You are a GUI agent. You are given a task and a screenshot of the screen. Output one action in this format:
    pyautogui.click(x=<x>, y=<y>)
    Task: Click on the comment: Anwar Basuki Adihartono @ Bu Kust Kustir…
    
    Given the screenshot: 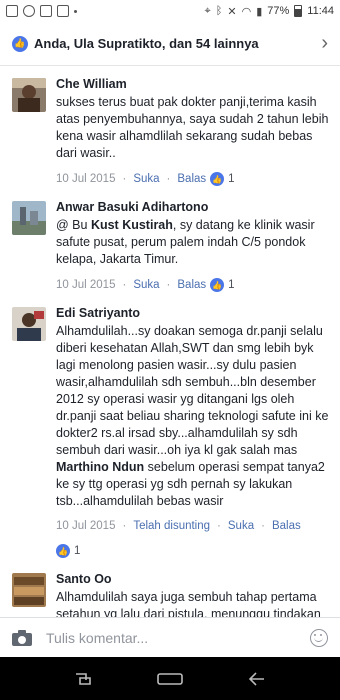 What is the action you would take?
    pyautogui.click(x=170, y=246)
    